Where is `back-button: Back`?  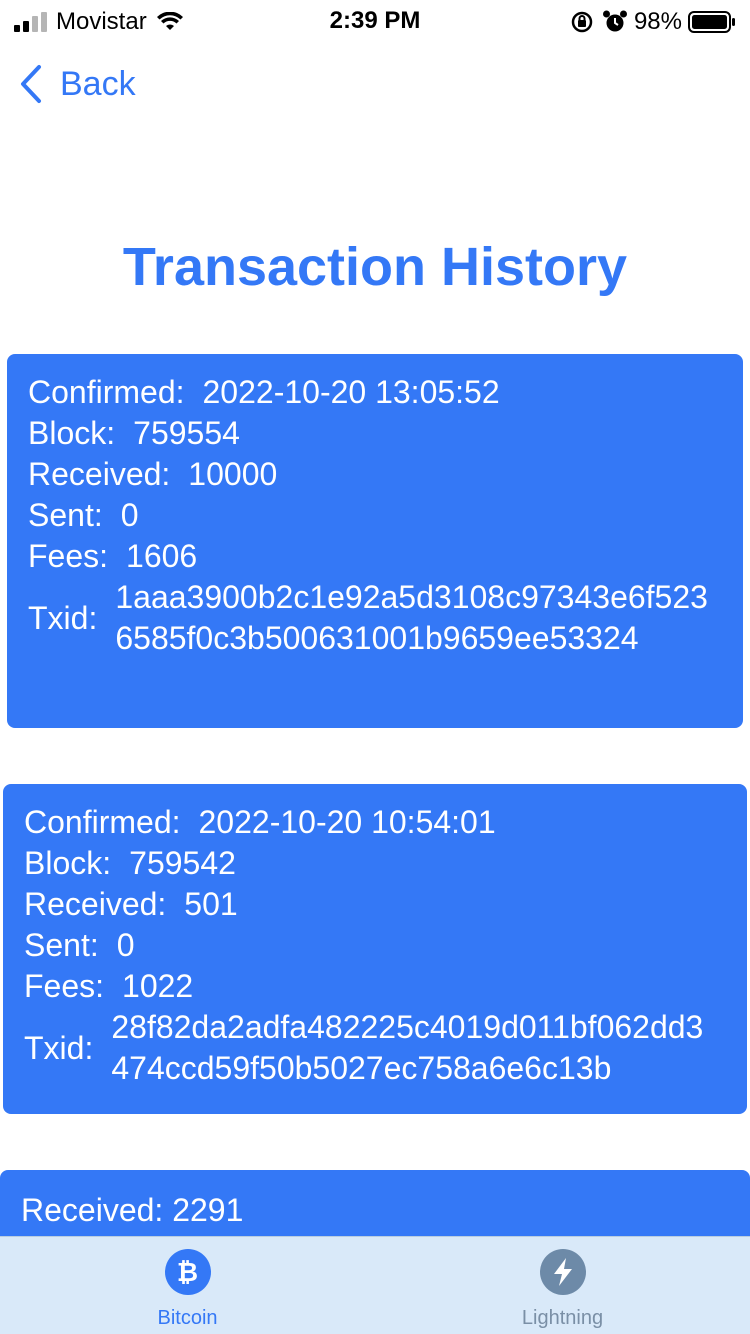 back-button: Back is located at coordinates (77, 84).